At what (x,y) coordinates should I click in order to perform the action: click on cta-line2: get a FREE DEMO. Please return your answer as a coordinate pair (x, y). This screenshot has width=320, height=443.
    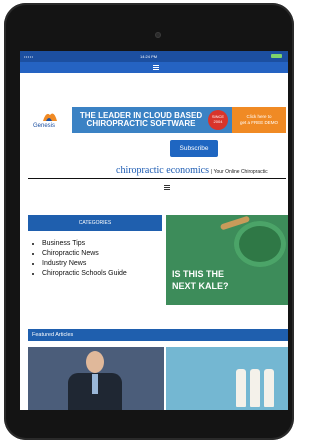
    Looking at the image, I should click on (258, 122).